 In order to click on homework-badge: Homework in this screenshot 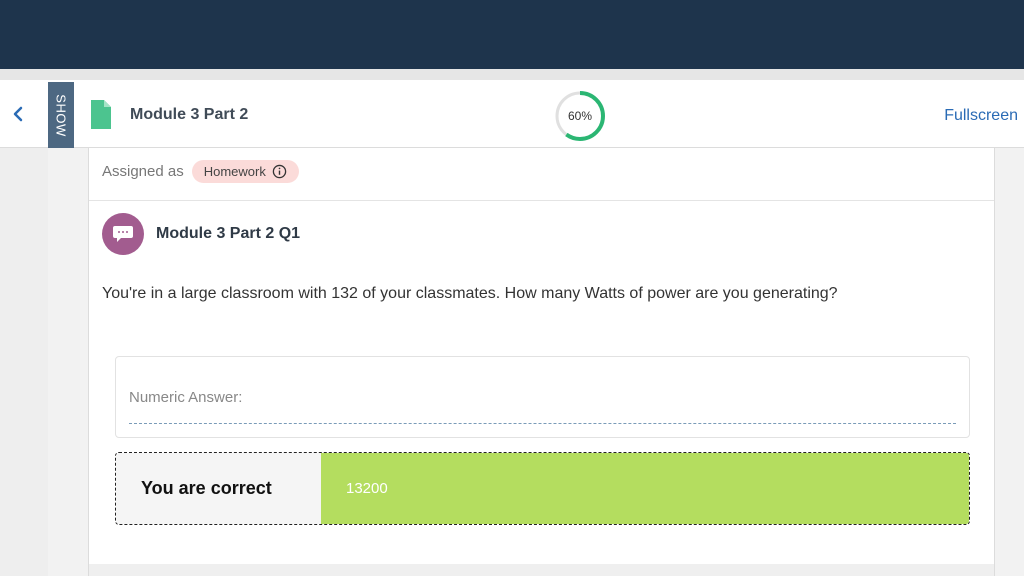, I will do `click(245, 171)`.